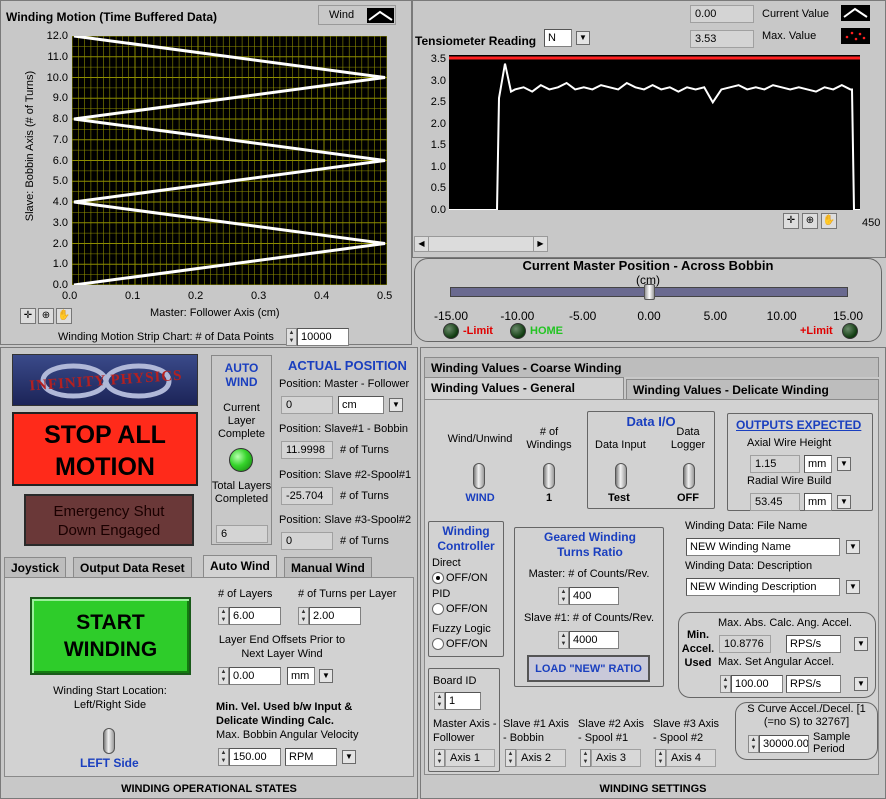 This screenshot has width=886, height=799. What do you see at coordinates (818, 464) in the screenshot?
I see `axial-unit-select: mm` at bounding box center [818, 464].